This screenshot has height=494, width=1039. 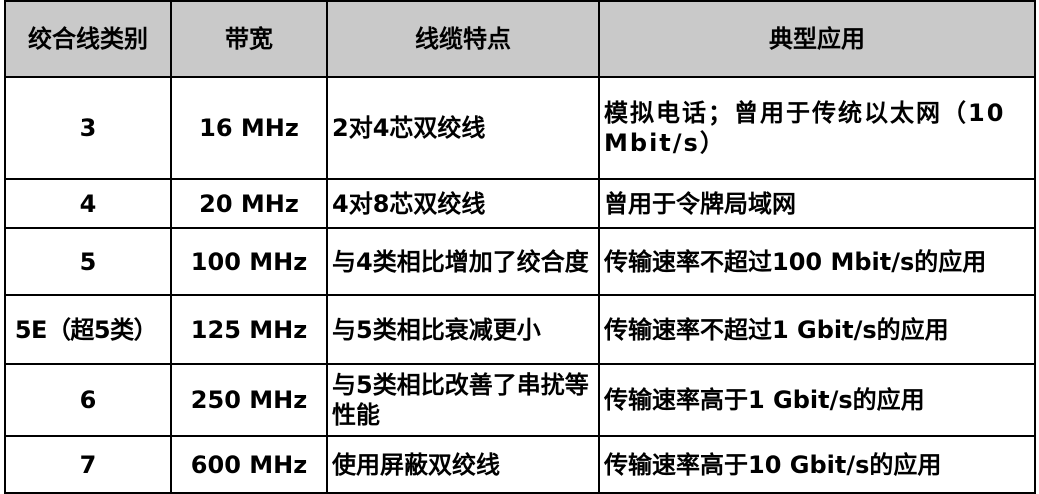 I want to click on bandwidth-cell: 100 MHz, so click(x=249, y=261).